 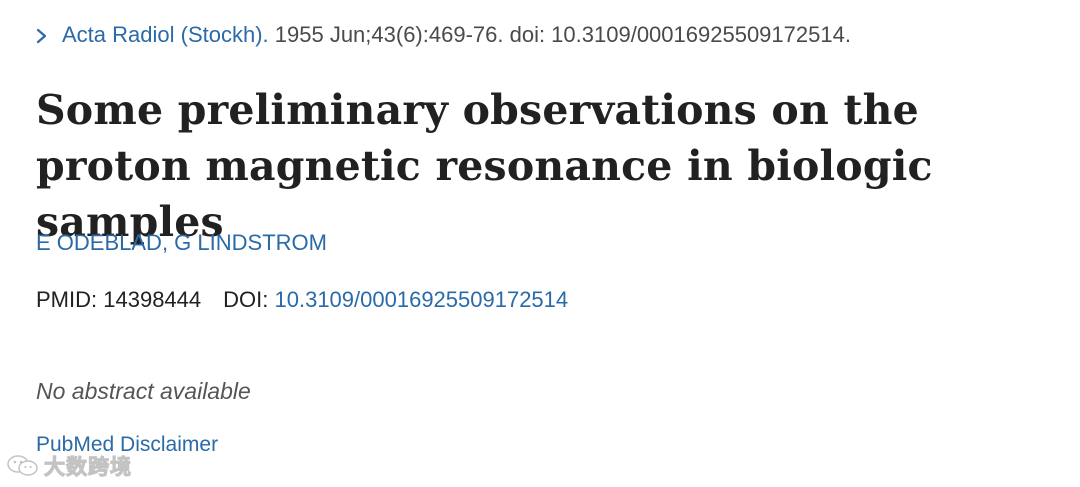 What do you see at coordinates (67, 299) in the screenshot?
I see `pmid-label: PMID:` at bounding box center [67, 299].